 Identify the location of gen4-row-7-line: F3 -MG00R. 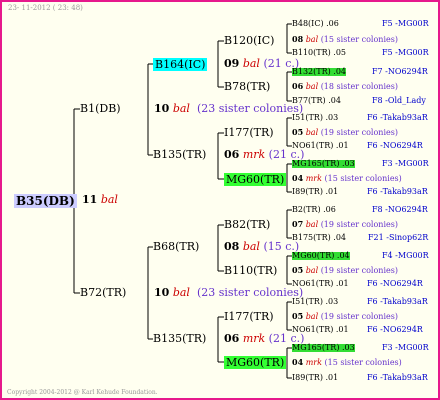
(405, 163).